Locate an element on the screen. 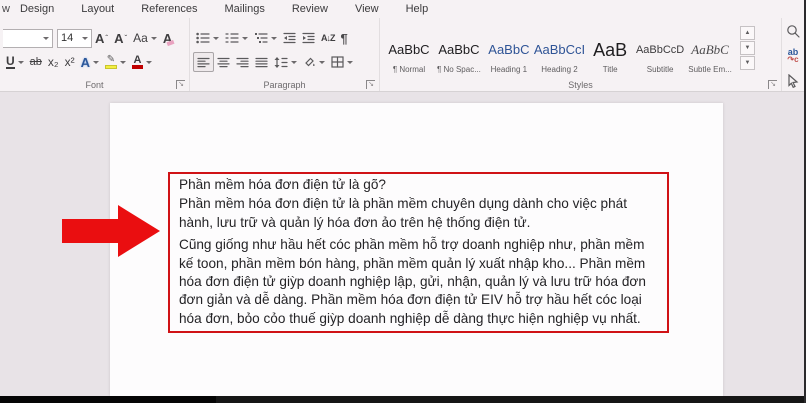 The width and height of the screenshot is (806, 403). bullet-list-button is located at coordinates (207, 38).